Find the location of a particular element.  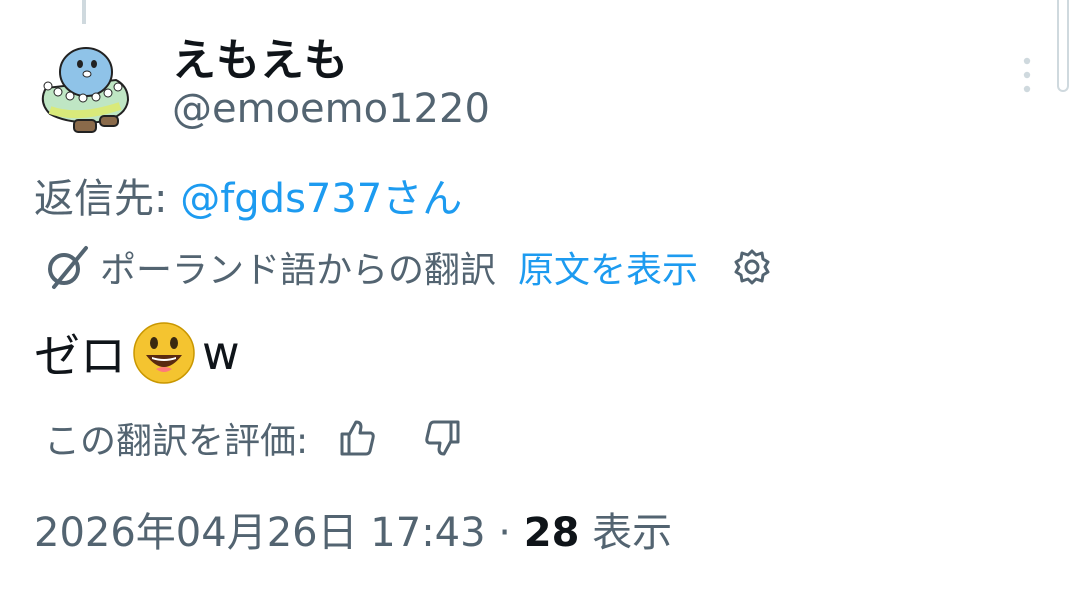

tweet-text-part: w is located at coordinates (221, 353).